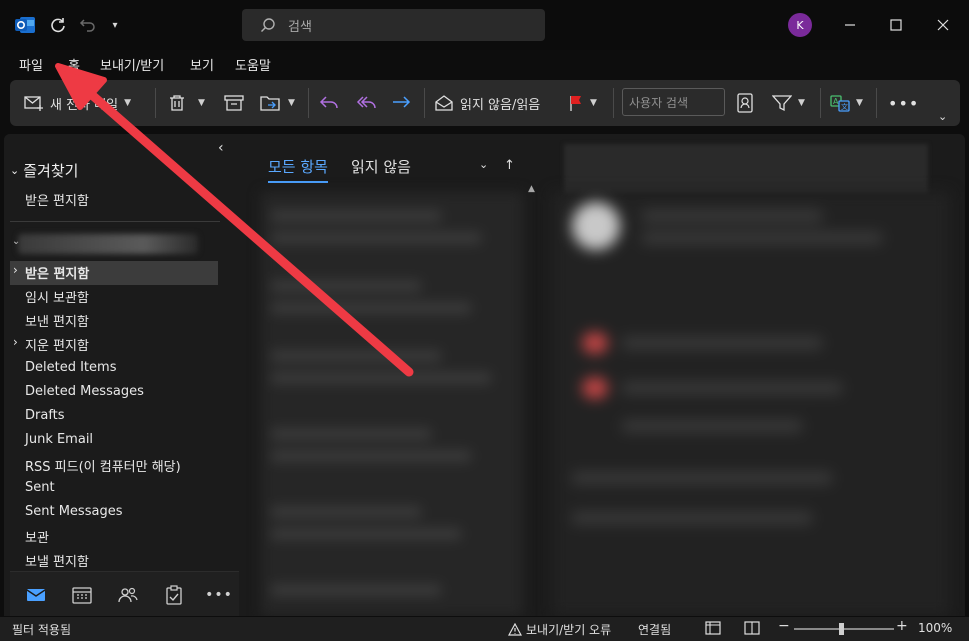 The image size is (969, 641). What do you see at coordinates (935, 628) in the screenshot?
I see `zoom-level: 100%` at bounding box center [935, 628].